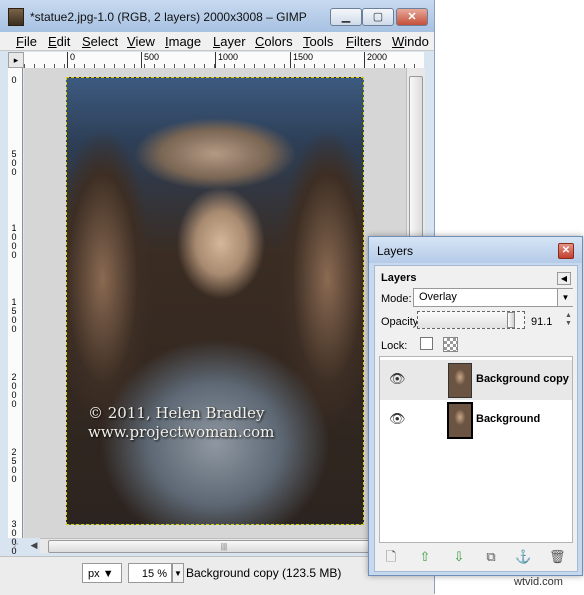 This screenshot has height=595, width=584. Describe the element at coordinates (264, 573) in the screenshot. I see `status-message: Background copy (123.5 MB)` at that location.